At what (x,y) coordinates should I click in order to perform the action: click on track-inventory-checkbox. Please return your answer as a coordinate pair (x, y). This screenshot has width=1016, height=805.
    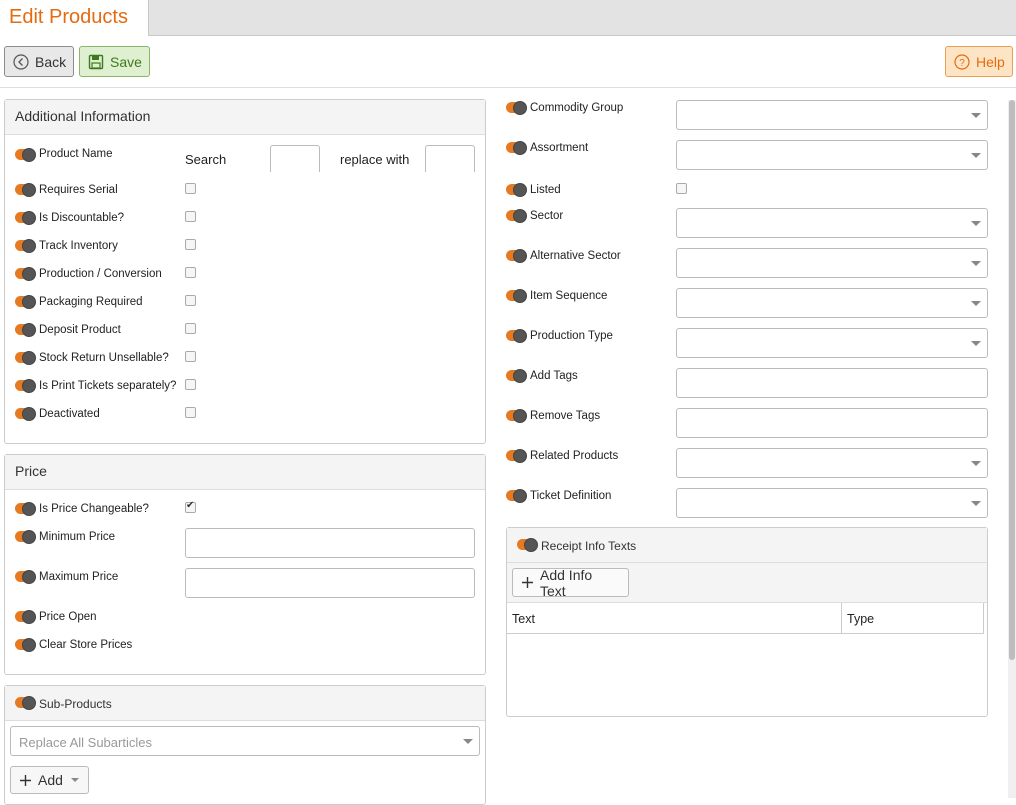
    Looking at the image, I should click on (190, 244).